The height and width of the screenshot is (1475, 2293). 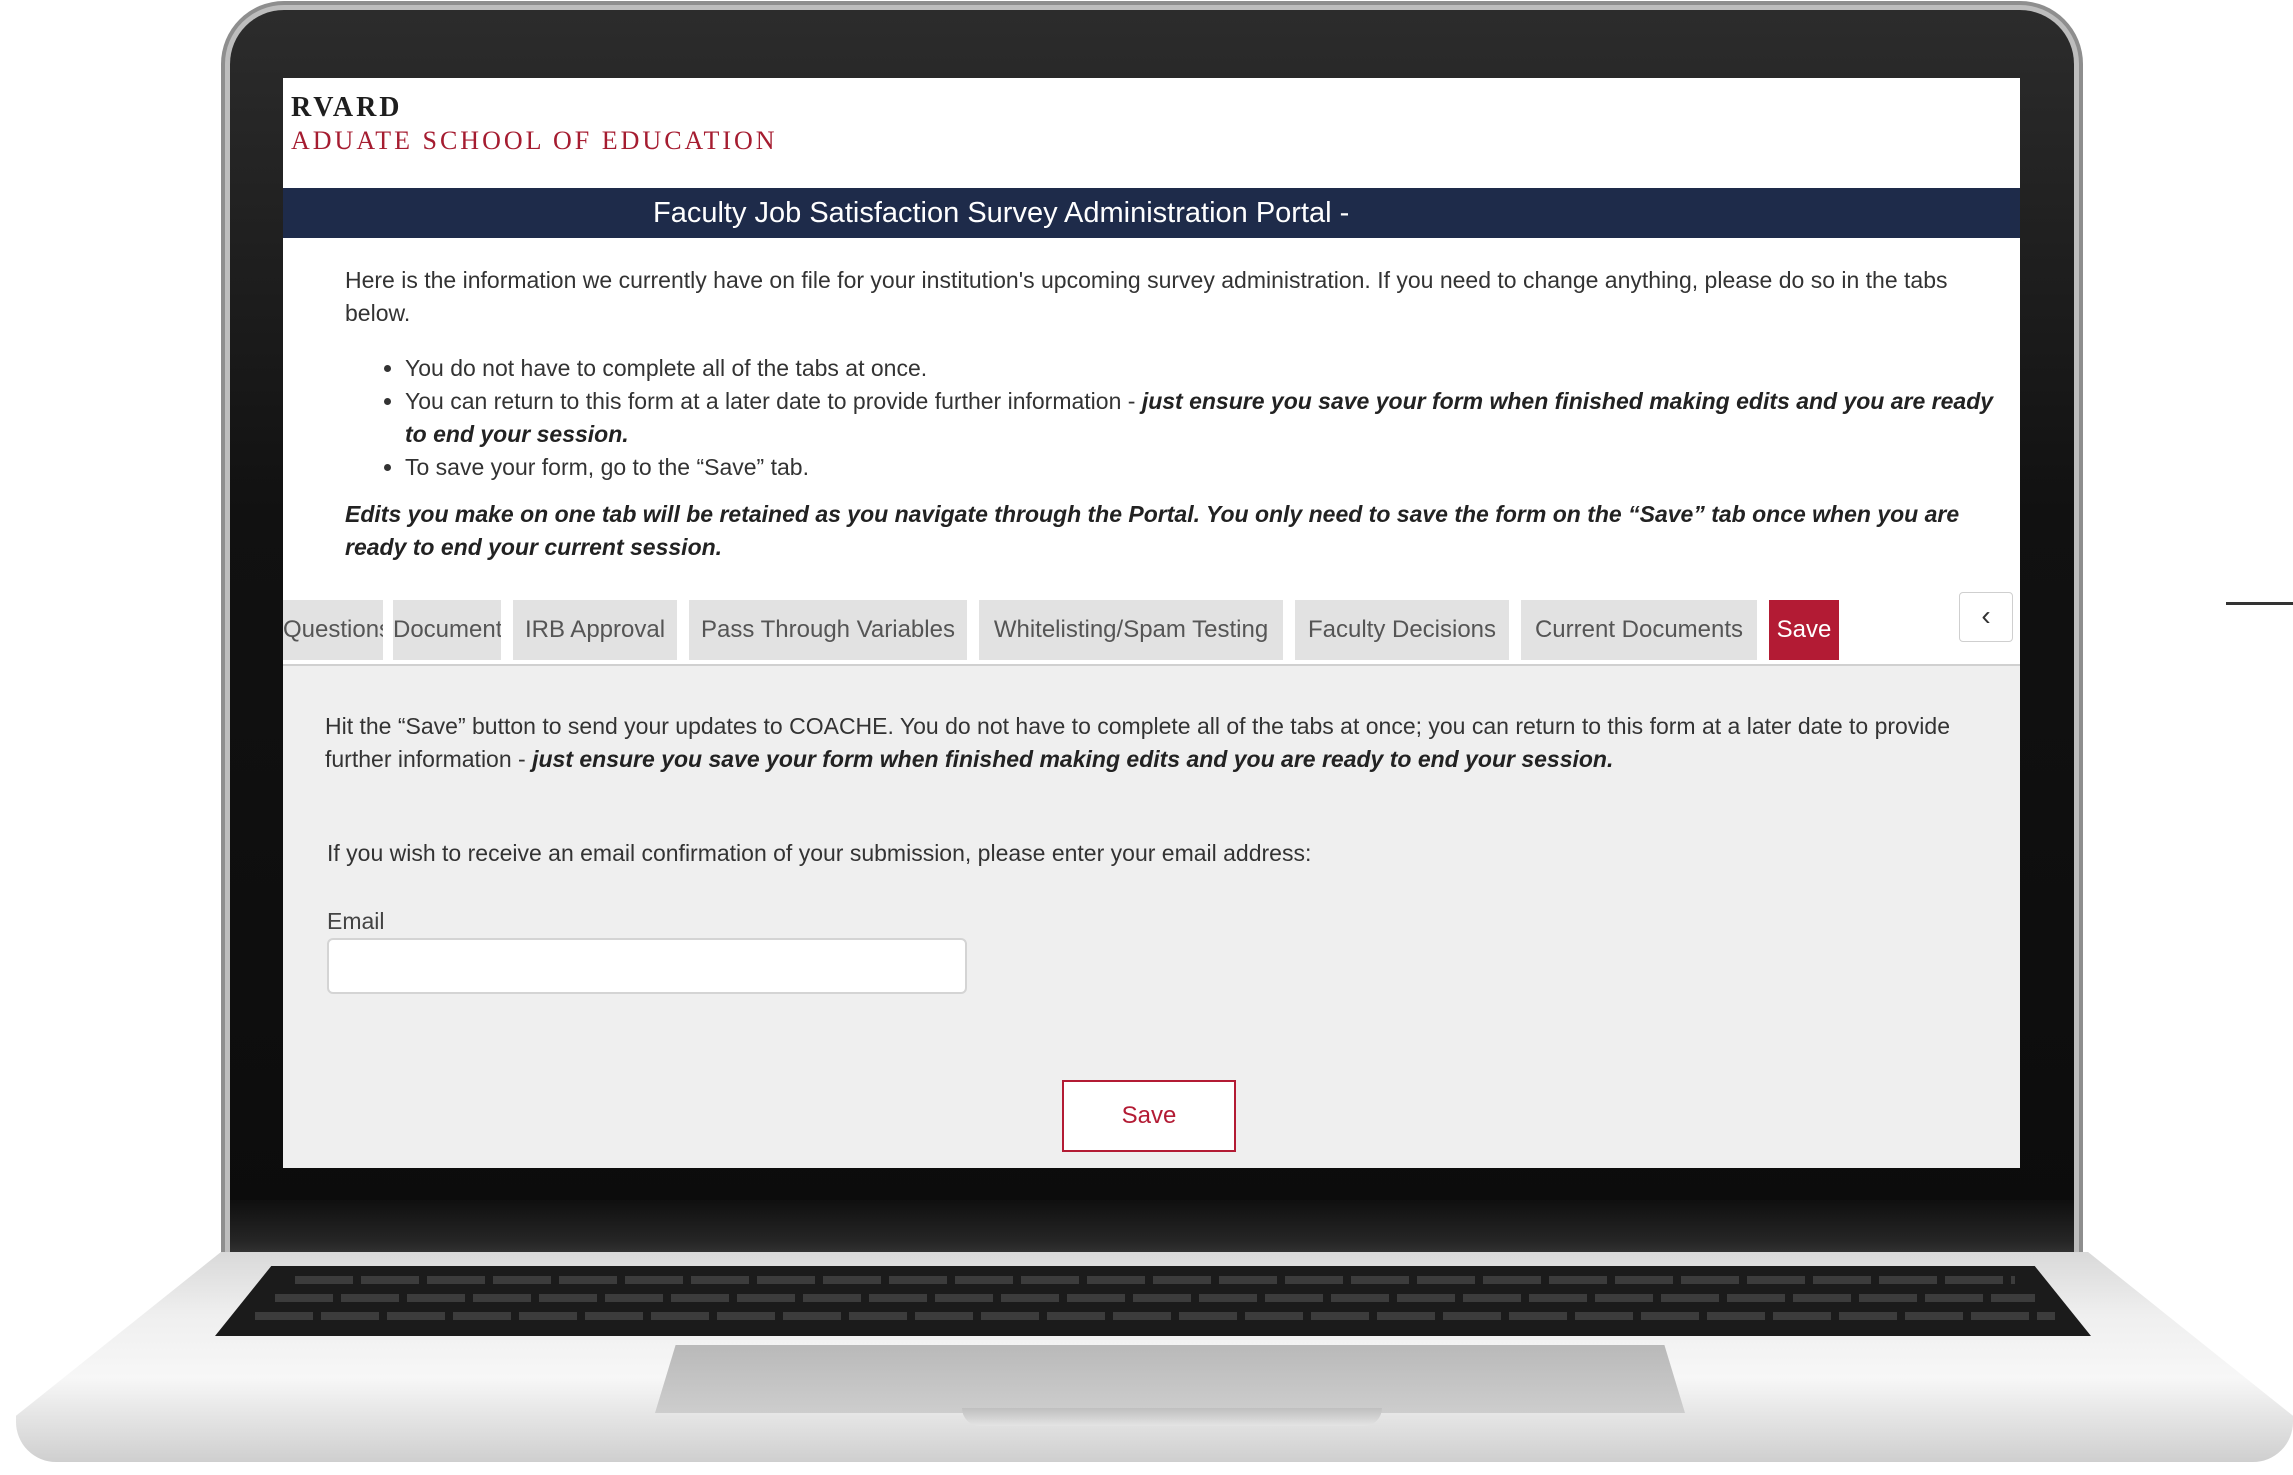 What do you see at coordinates (333, 630) in the screenshot?
I see `tab-questions: Questions` at bounding box center [333, 630].